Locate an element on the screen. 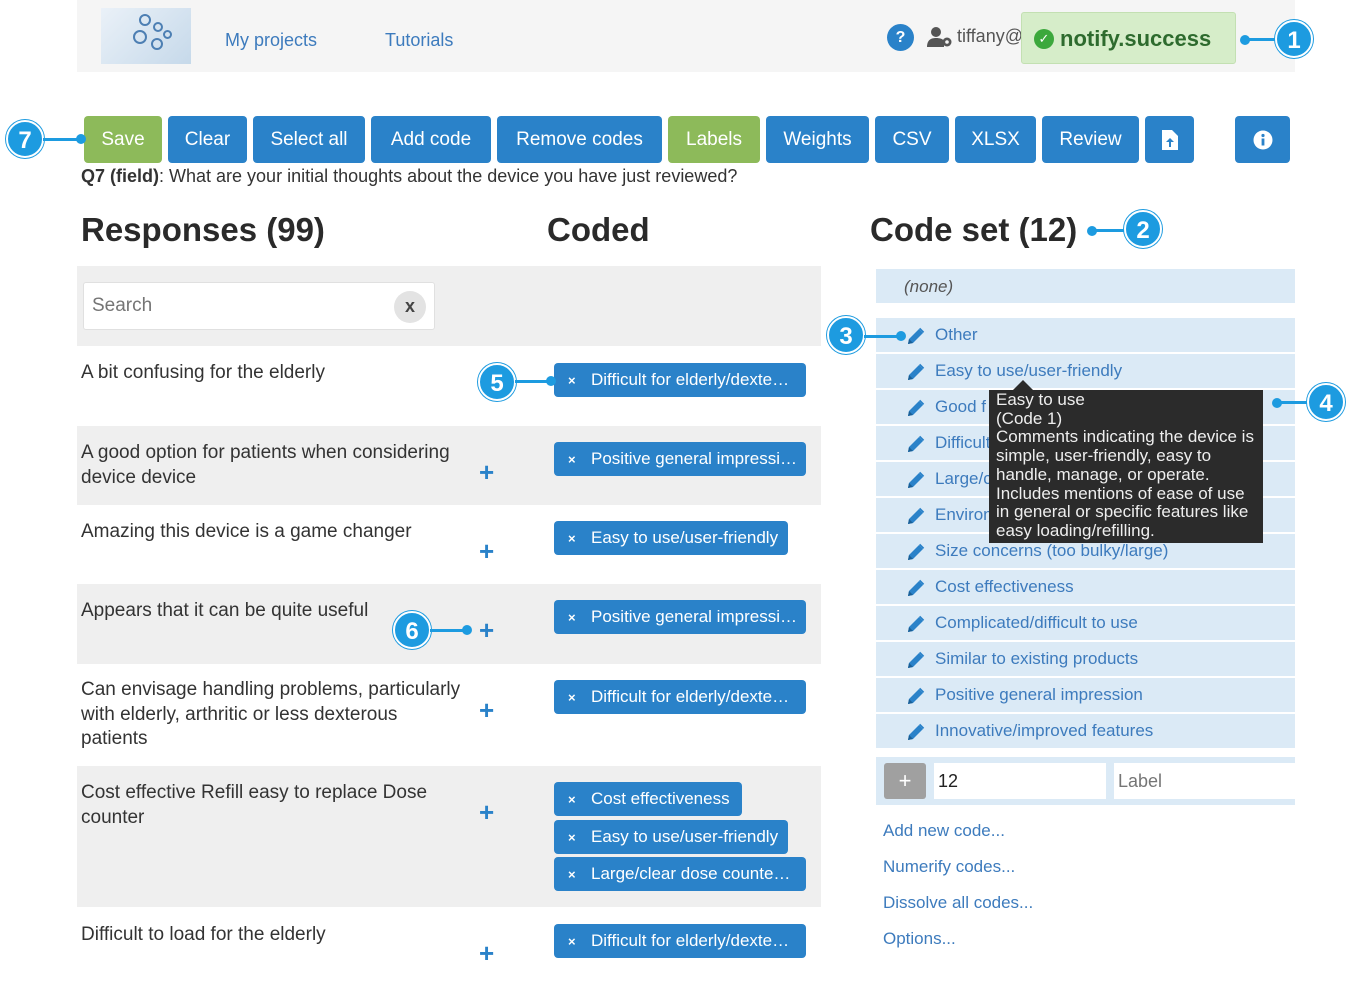  code-label: Cost effectiveness is located at coordinates (1004, 587).